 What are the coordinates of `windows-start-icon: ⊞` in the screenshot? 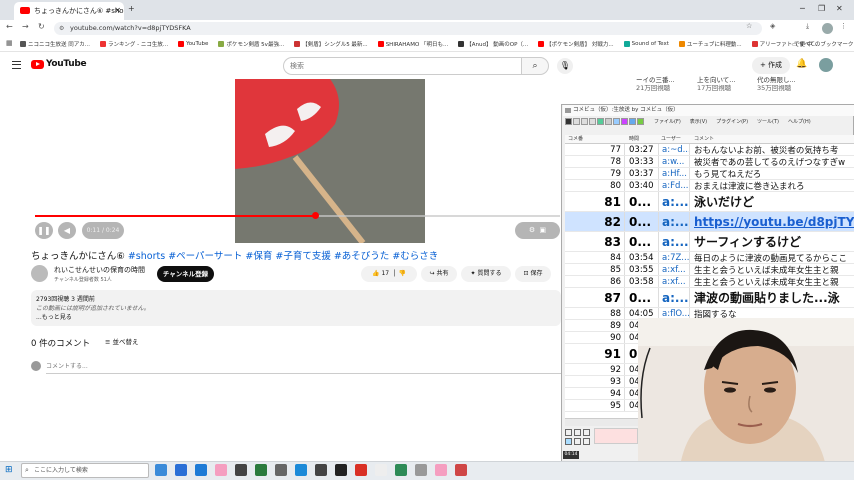 It's located at (9, 470).